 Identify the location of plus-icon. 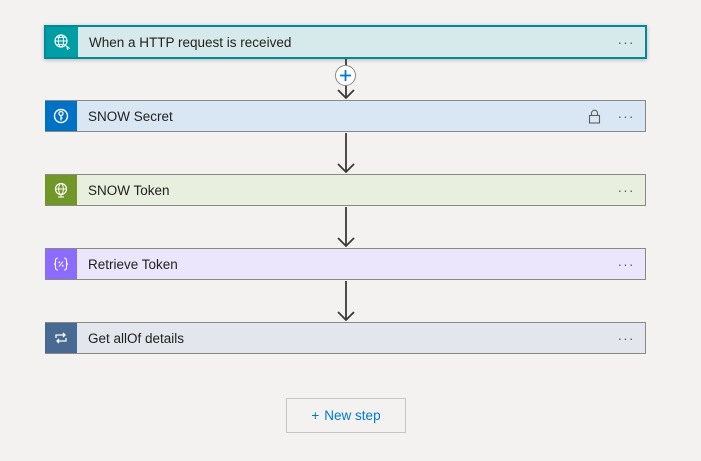
(345, 75).